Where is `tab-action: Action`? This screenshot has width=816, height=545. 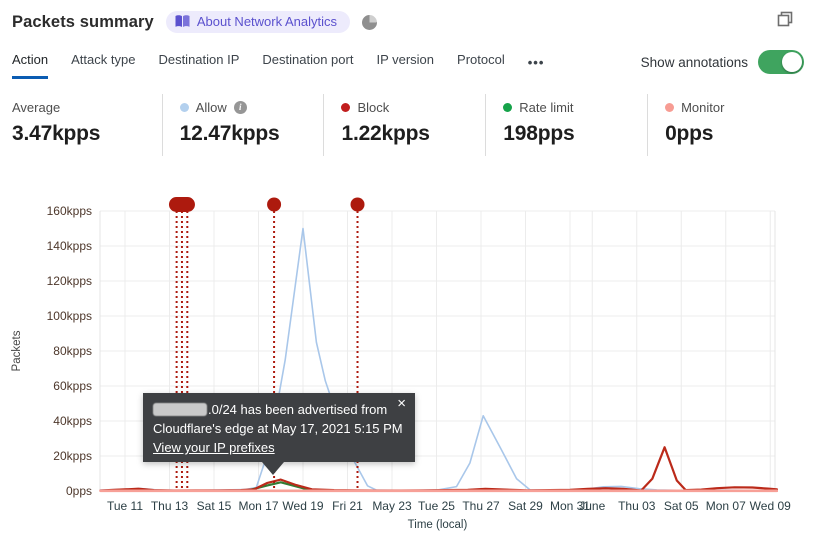
tab-action: Action is located at coordinates (30, 65).